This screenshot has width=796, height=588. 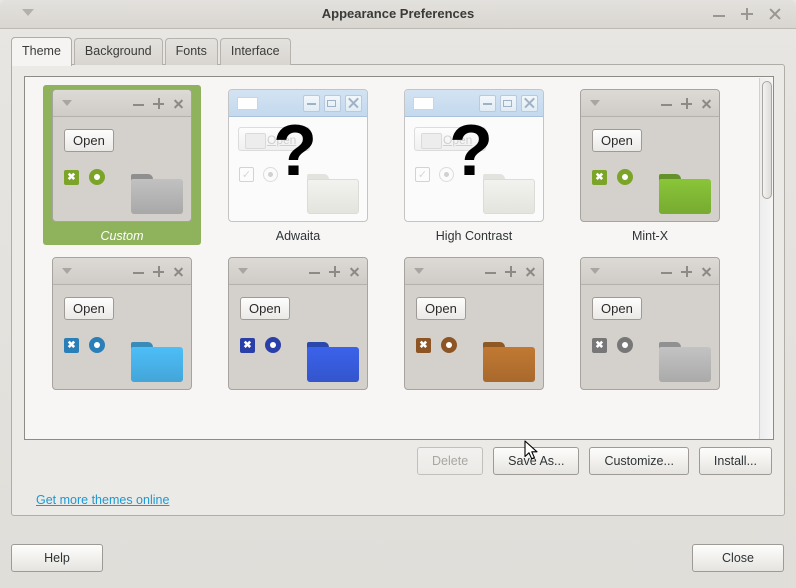 I want to click on delete-button: Delete, so click(x=450, y=461).